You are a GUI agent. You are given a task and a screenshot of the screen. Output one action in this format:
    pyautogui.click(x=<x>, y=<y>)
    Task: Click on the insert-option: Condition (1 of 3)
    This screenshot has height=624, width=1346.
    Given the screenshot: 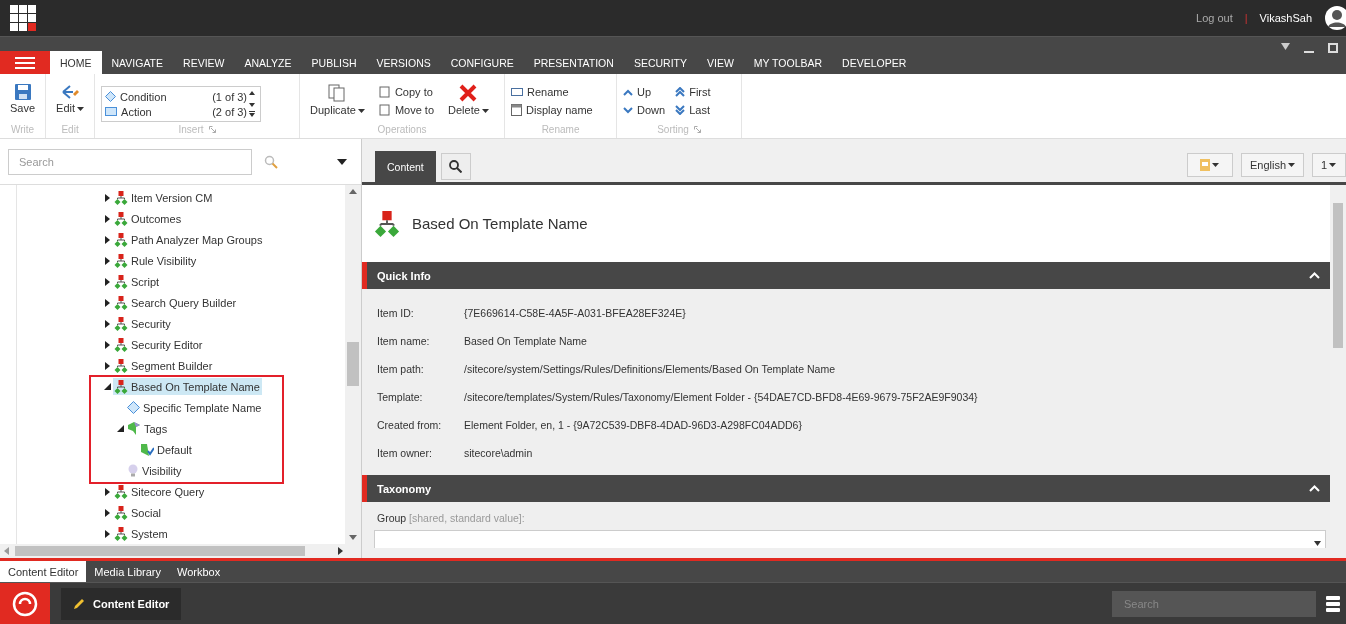 What is the action you would take?
    pyautogui.click(x=176, y=96)
    